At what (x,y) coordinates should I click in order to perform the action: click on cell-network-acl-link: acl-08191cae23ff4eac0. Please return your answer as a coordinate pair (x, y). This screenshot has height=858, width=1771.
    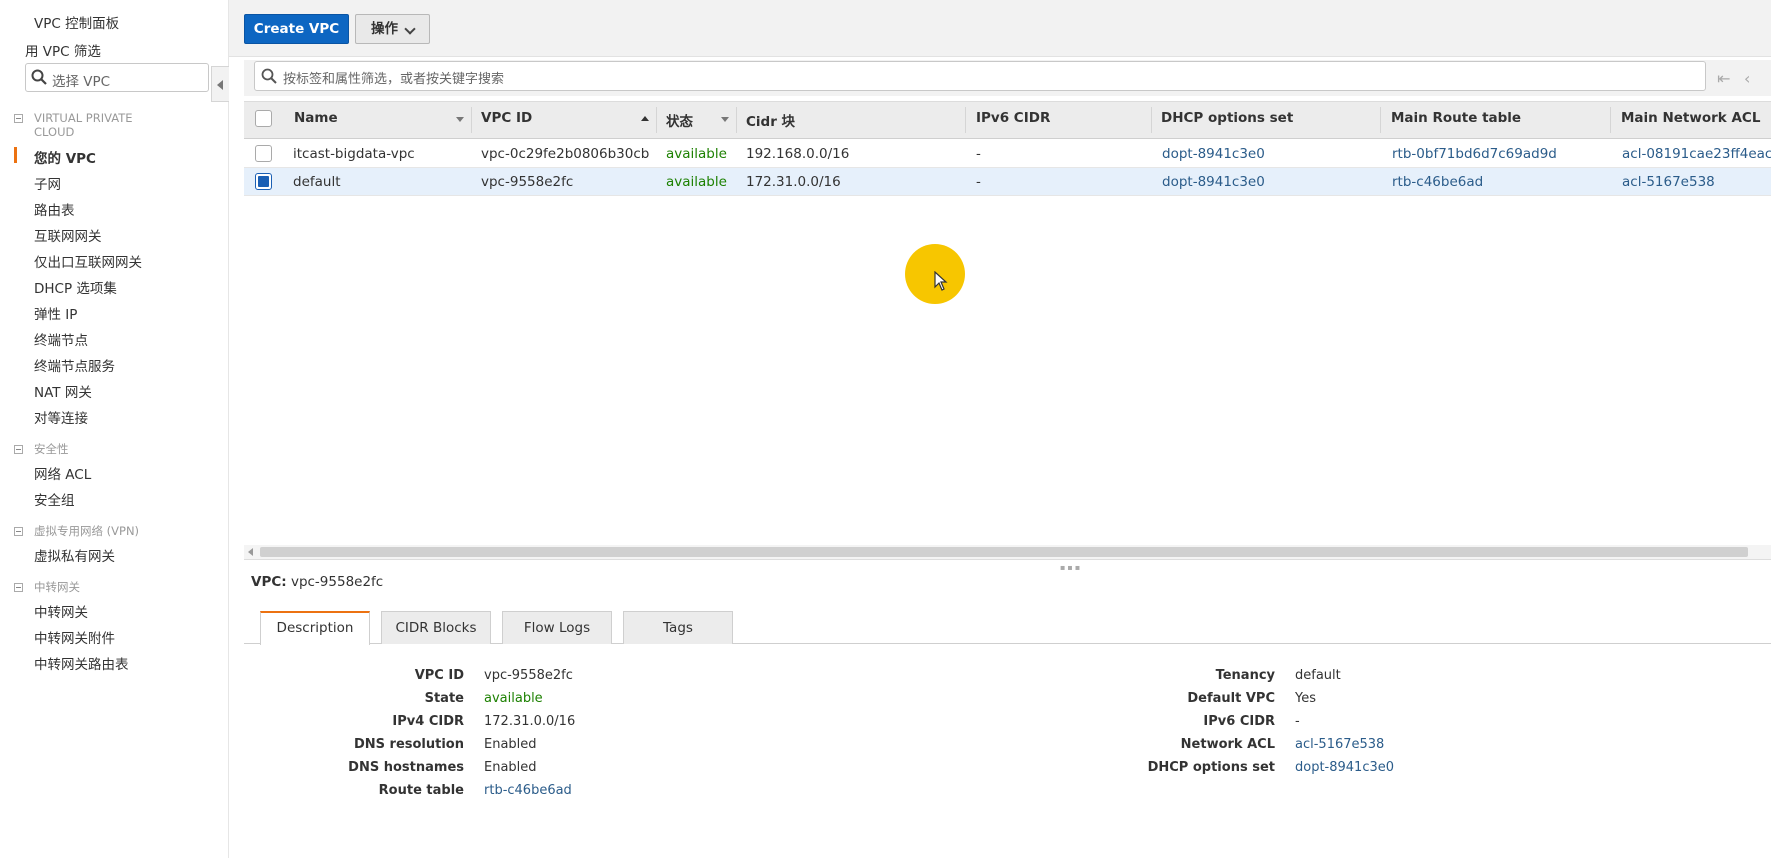
    Looking at the image, I should click on (1696, 154).